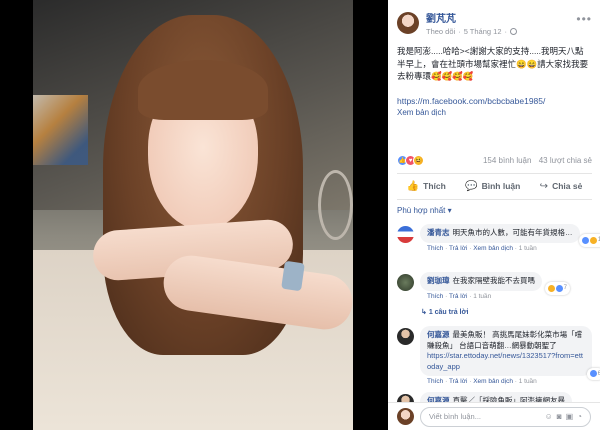  What do you see at coordinates (293, 276) in the screenshot?
I see `photo-watch` at bounding box center [293, 276].